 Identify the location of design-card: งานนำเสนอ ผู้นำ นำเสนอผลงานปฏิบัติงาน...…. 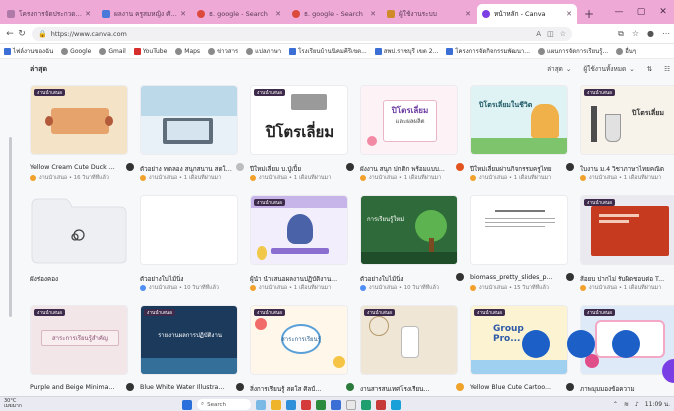
(302, 248).